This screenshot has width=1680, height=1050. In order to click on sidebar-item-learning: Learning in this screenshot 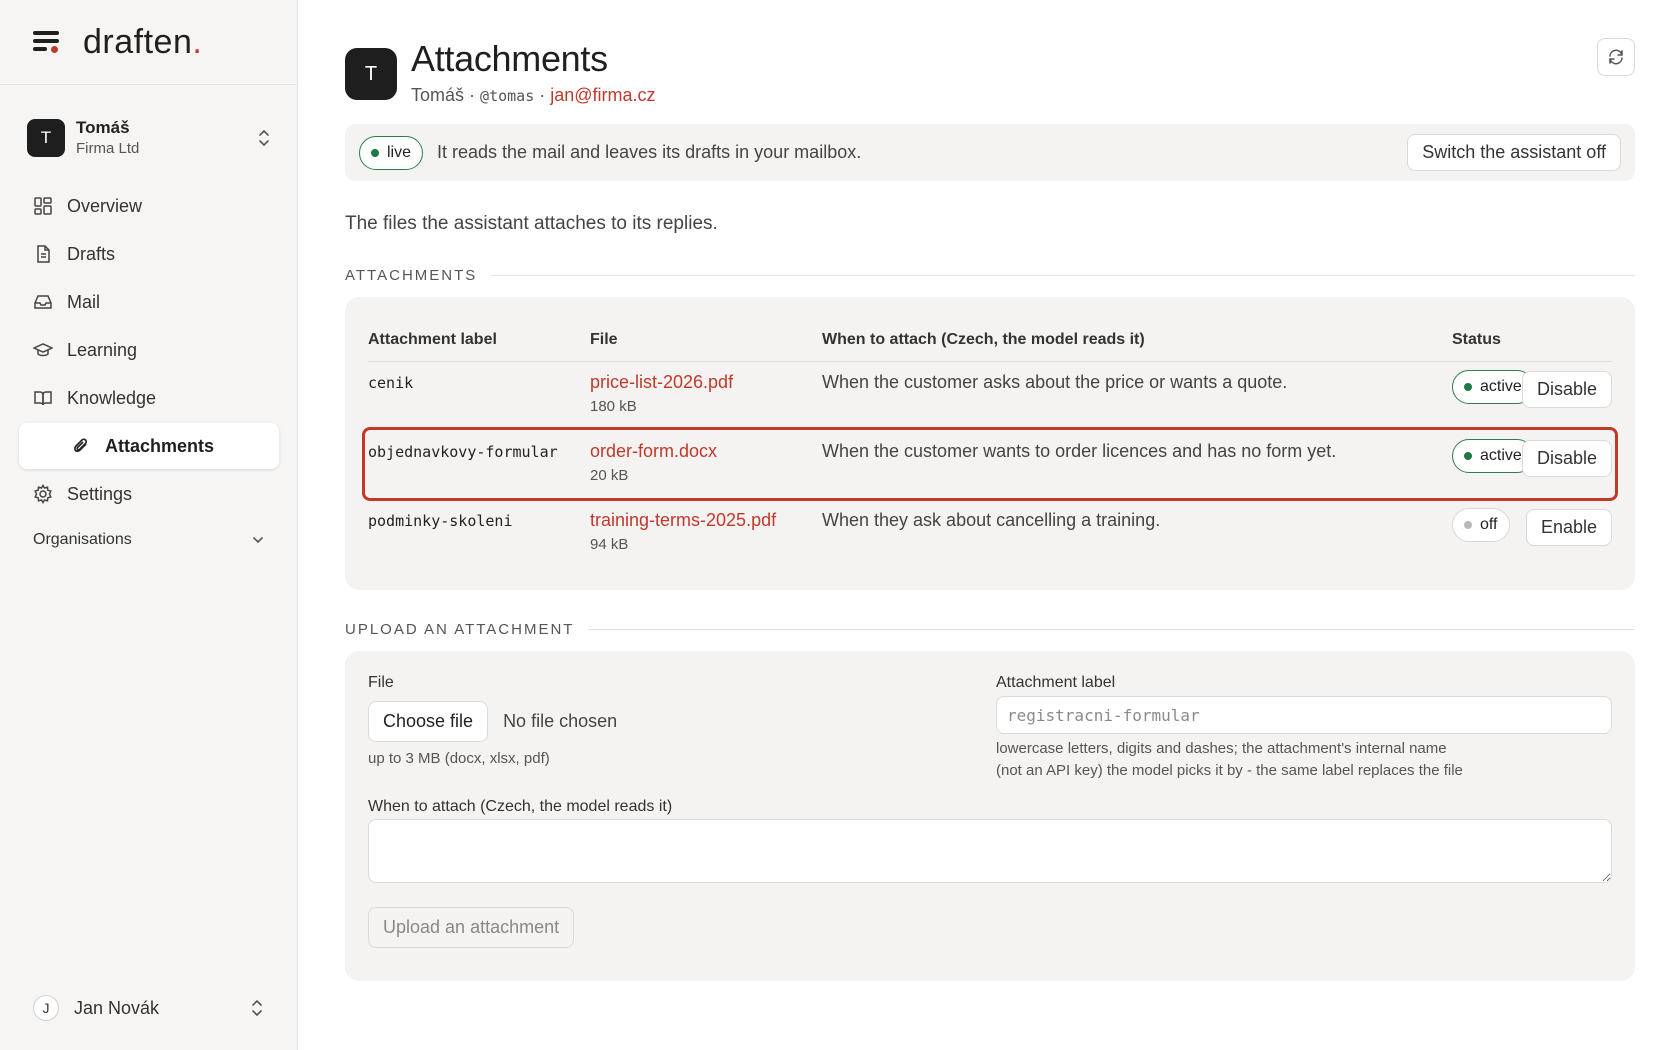, I will do `click(149, 350)`.